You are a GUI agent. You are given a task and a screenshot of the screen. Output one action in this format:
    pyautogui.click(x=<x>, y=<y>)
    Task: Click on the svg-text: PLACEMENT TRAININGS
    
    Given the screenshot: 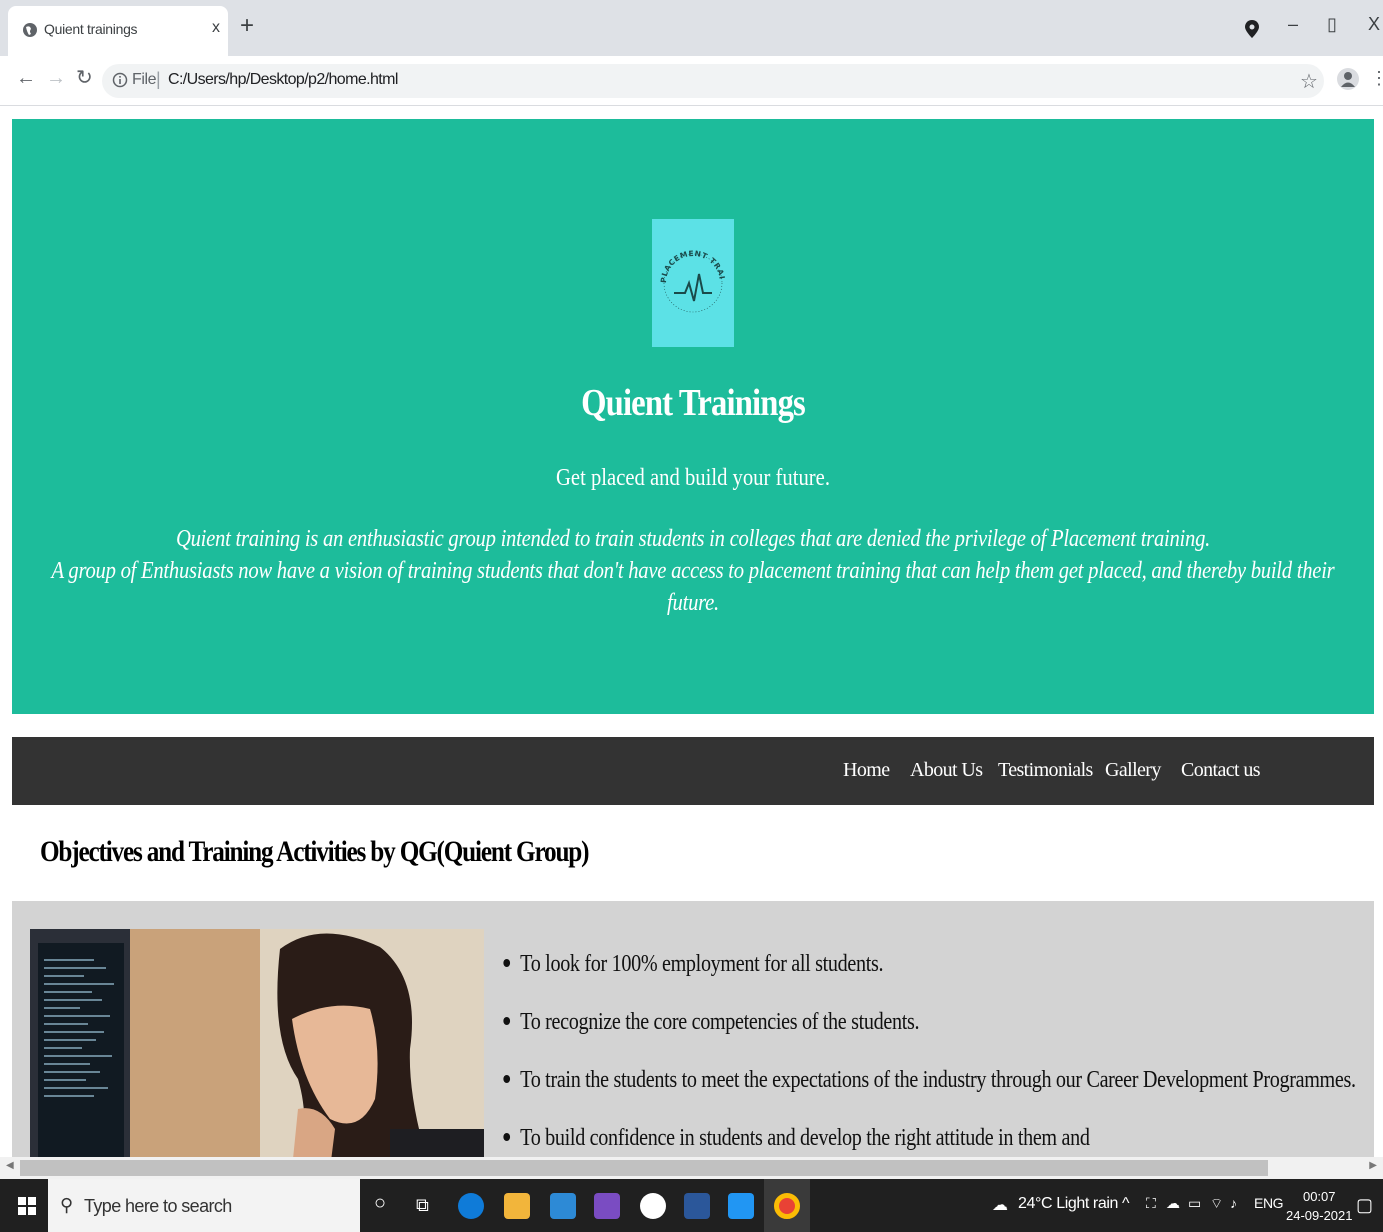 What is the action you would take?
    pyautogui.click(x=689, y=251)
    